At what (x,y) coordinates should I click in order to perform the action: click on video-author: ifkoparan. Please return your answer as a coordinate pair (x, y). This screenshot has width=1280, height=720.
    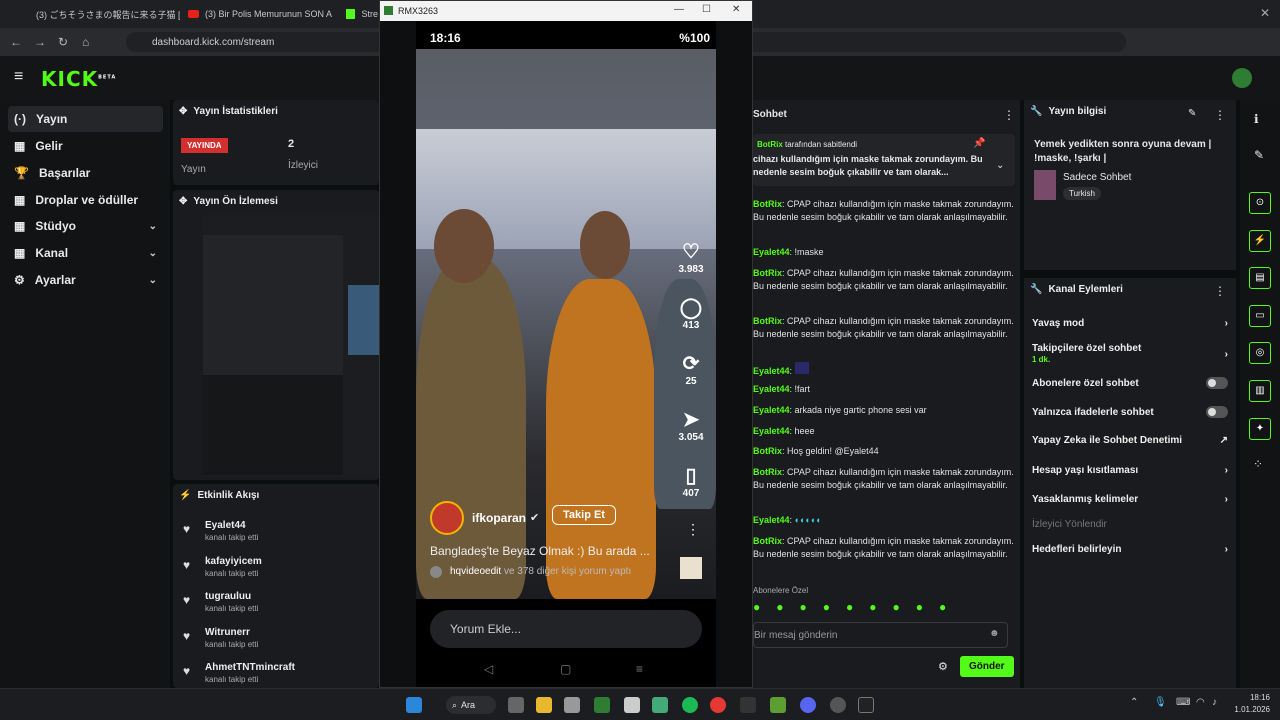
    Looking at the image, I should click on (499, 518).